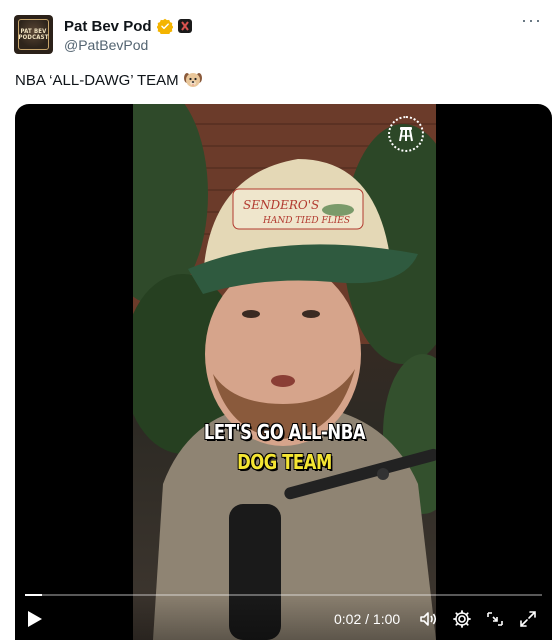  I want to click on video-caption-line2: DOG TEAM, so click(284, 462).